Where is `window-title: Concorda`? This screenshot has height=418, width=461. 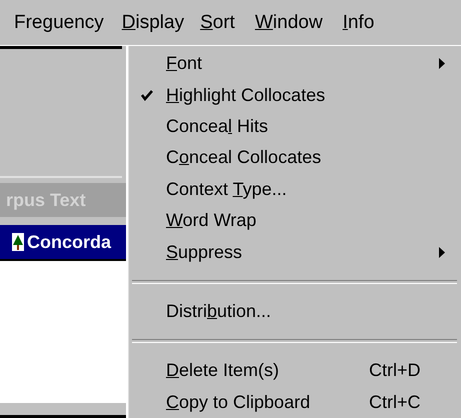
window-title: Concorda is located at coordinates (69, 242).